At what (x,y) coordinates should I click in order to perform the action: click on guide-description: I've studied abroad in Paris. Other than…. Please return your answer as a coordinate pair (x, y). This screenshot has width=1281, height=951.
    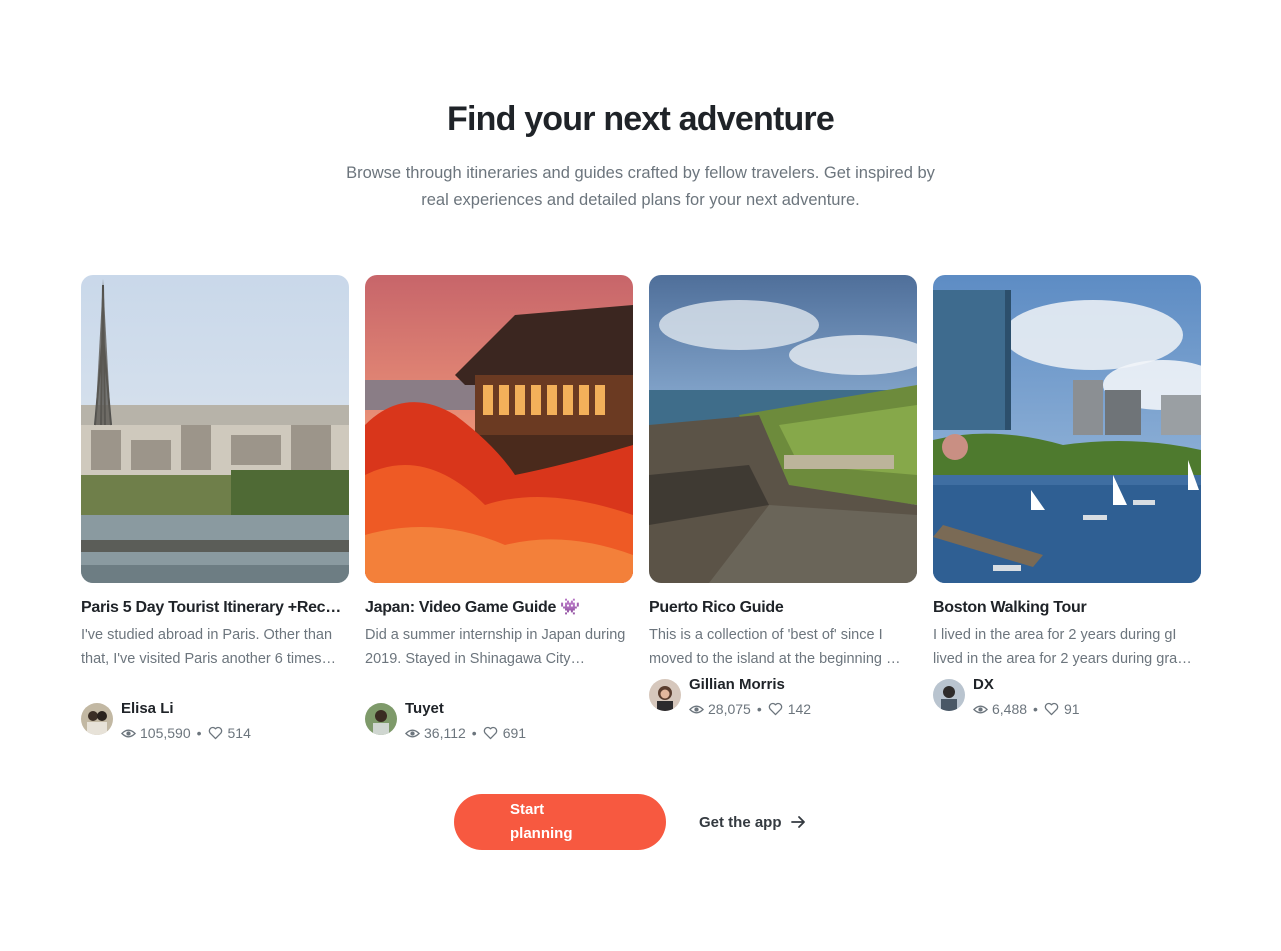
    Looking at the image, I should click on (209, 647).